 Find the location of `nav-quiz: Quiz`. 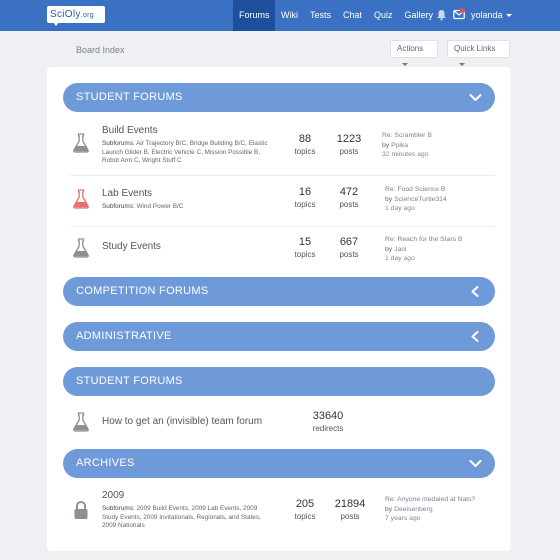

nav-quiz: Quiz is located at coordinates (383, 15).